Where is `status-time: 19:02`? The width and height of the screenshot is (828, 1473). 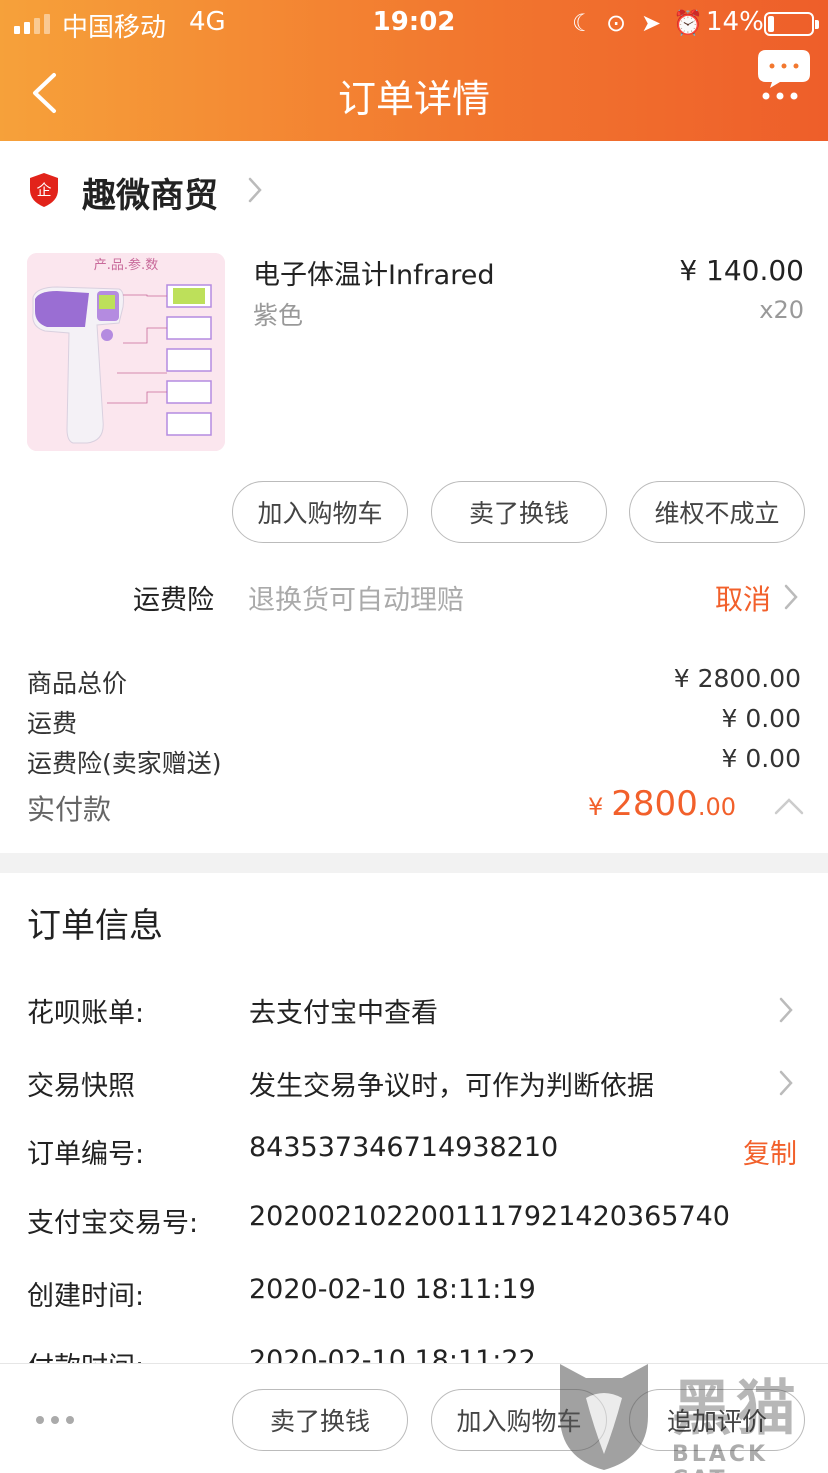 status-time: 19:02 is located at coordinates (414, 22).